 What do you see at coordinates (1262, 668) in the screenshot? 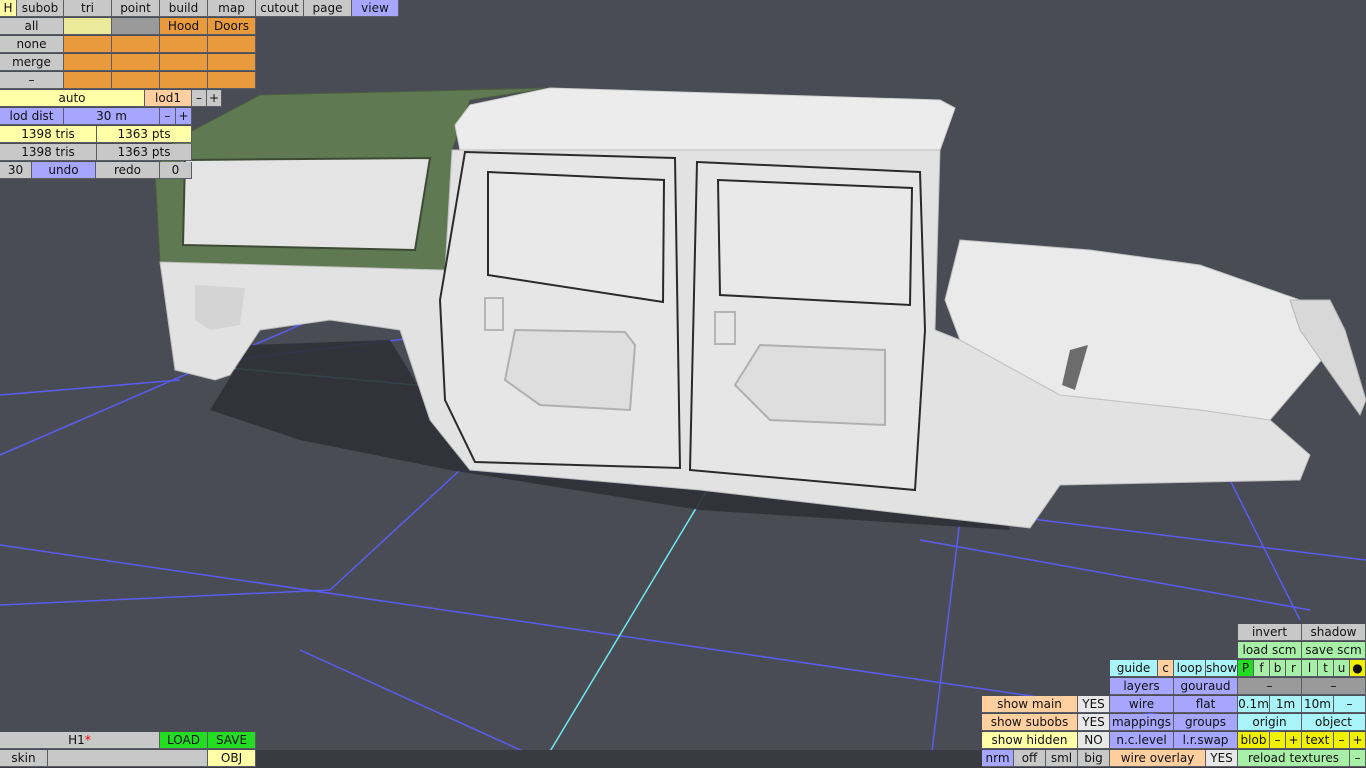
I see `flag-f-button: f` at bounding box center [1262, 668].